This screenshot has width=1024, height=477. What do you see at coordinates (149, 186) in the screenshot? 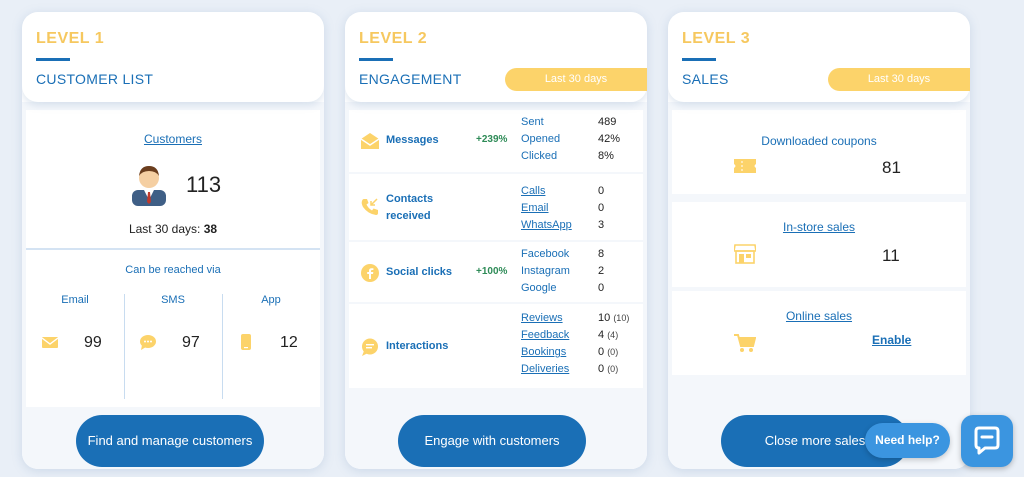
I see `customer-avatar-icon` at bounding box center [149, 186].